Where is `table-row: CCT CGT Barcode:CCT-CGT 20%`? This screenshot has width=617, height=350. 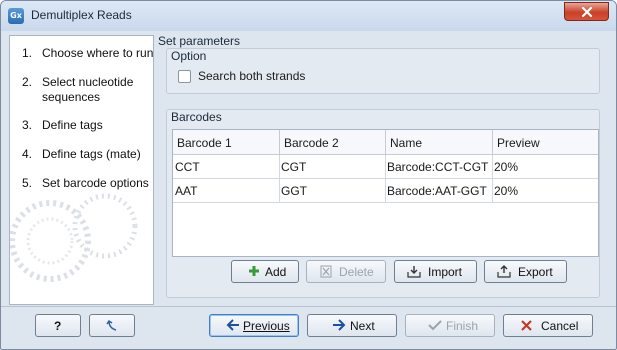
table-row: CCT CGT Barcode:CCT-CGT 20% is located at coordinates (385, 167).